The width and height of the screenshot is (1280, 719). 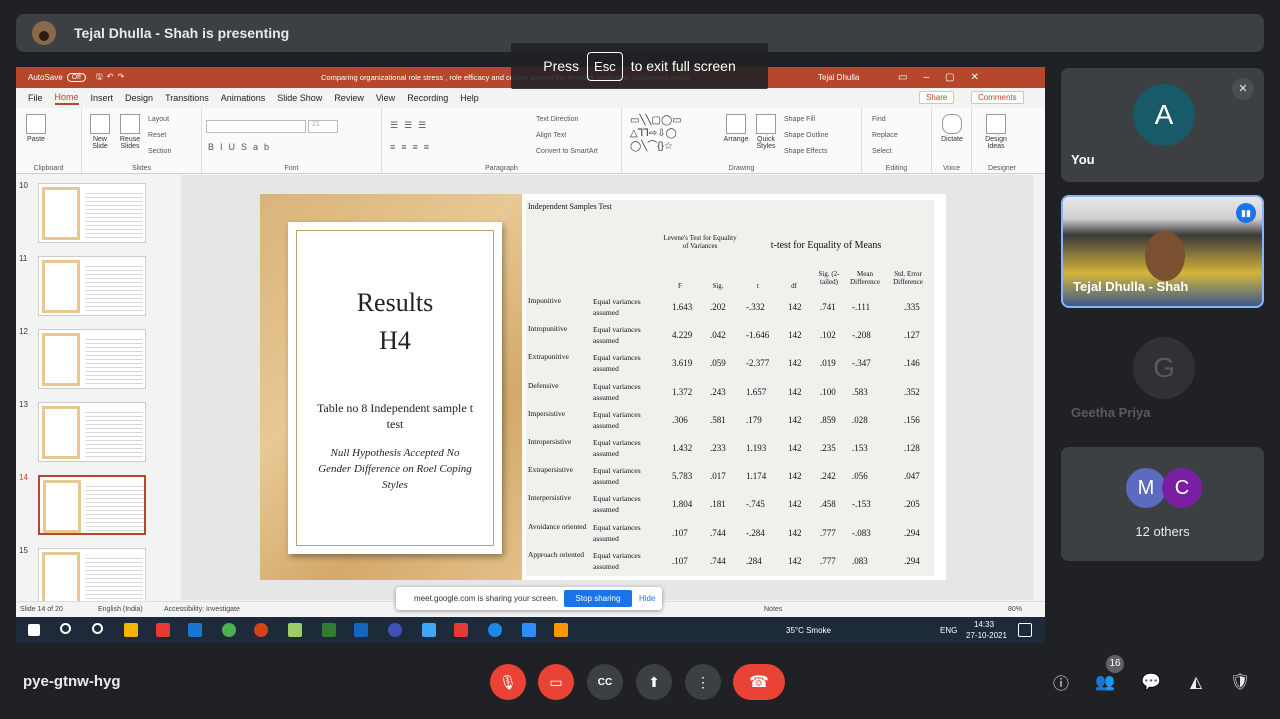 What do you see at coordinates (948, 630) in the screenshot?
I see `language-indicator: ENG` at bounding box center [948, 630].